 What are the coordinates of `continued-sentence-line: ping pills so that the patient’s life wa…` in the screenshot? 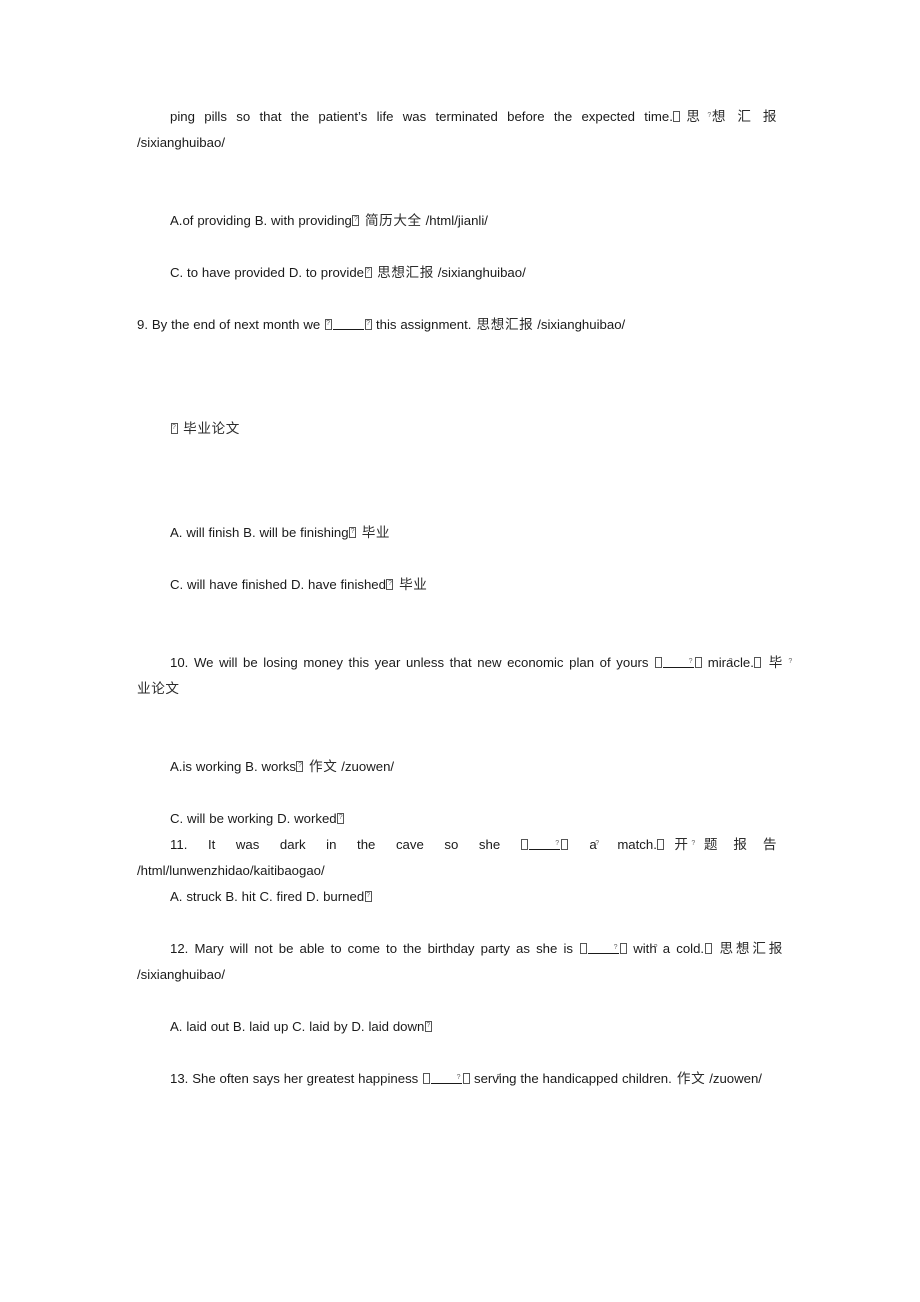 It's located at (460, 130).